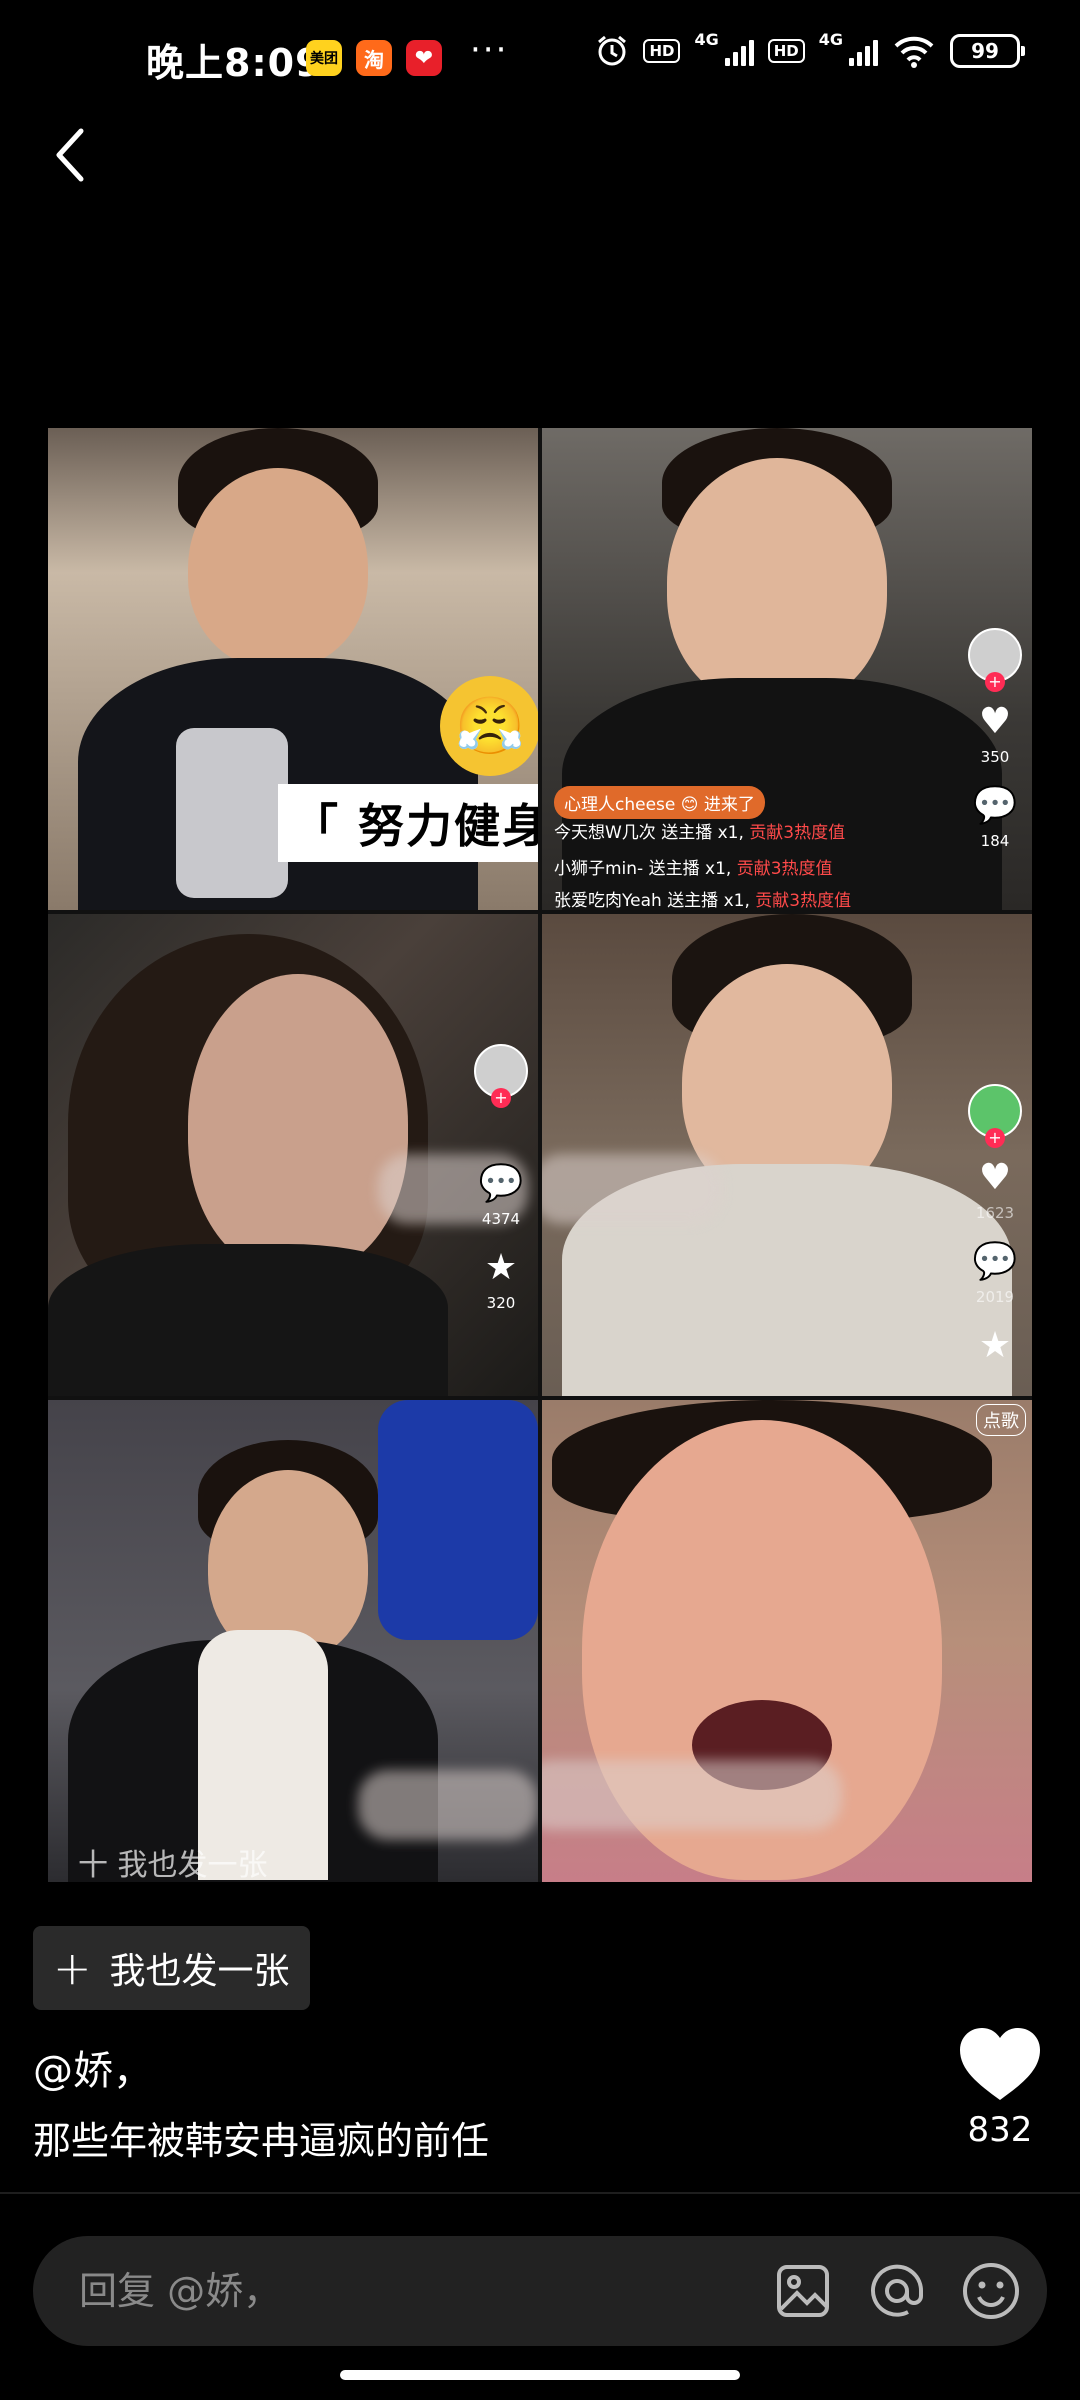  What do you see at coordinates (408, 823) in the screenshot?
I see `fitness-caption: 「 努力健身 」` at bounding box center [408, 823].